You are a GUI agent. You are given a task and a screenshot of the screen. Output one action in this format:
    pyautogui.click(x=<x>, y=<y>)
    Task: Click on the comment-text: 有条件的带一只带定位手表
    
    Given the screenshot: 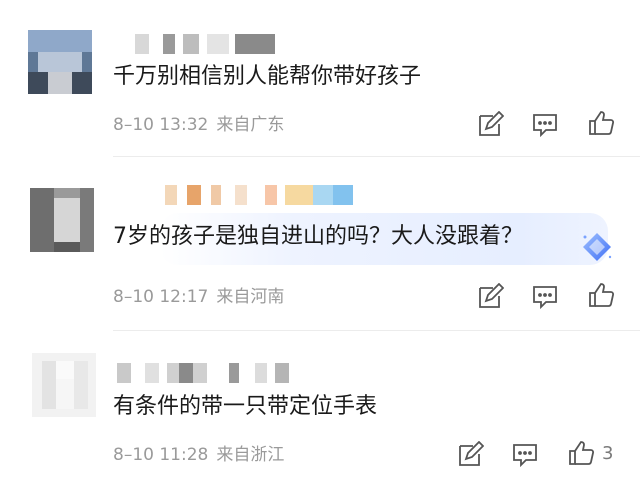 What is the action you would take?
    pyautogui.click(x=245, y=406)
    